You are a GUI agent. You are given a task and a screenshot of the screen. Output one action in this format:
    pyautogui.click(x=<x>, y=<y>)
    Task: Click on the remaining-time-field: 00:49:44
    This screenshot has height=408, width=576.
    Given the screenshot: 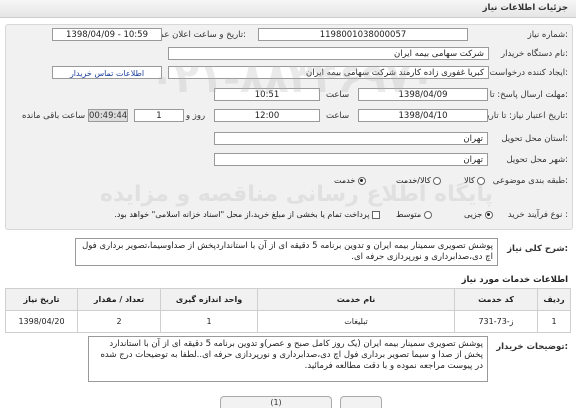 What is the action you would take?
    pyautogui.click(x=108, y=115)
    